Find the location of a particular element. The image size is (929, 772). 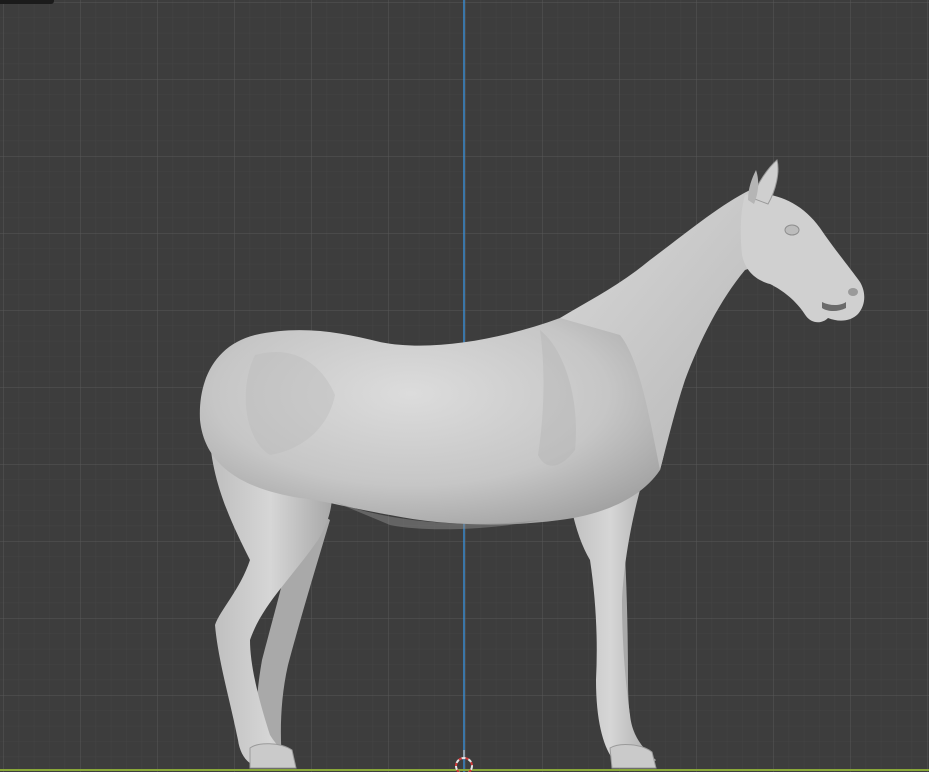

viewport-header-tab is located at coordinates (27, 2).